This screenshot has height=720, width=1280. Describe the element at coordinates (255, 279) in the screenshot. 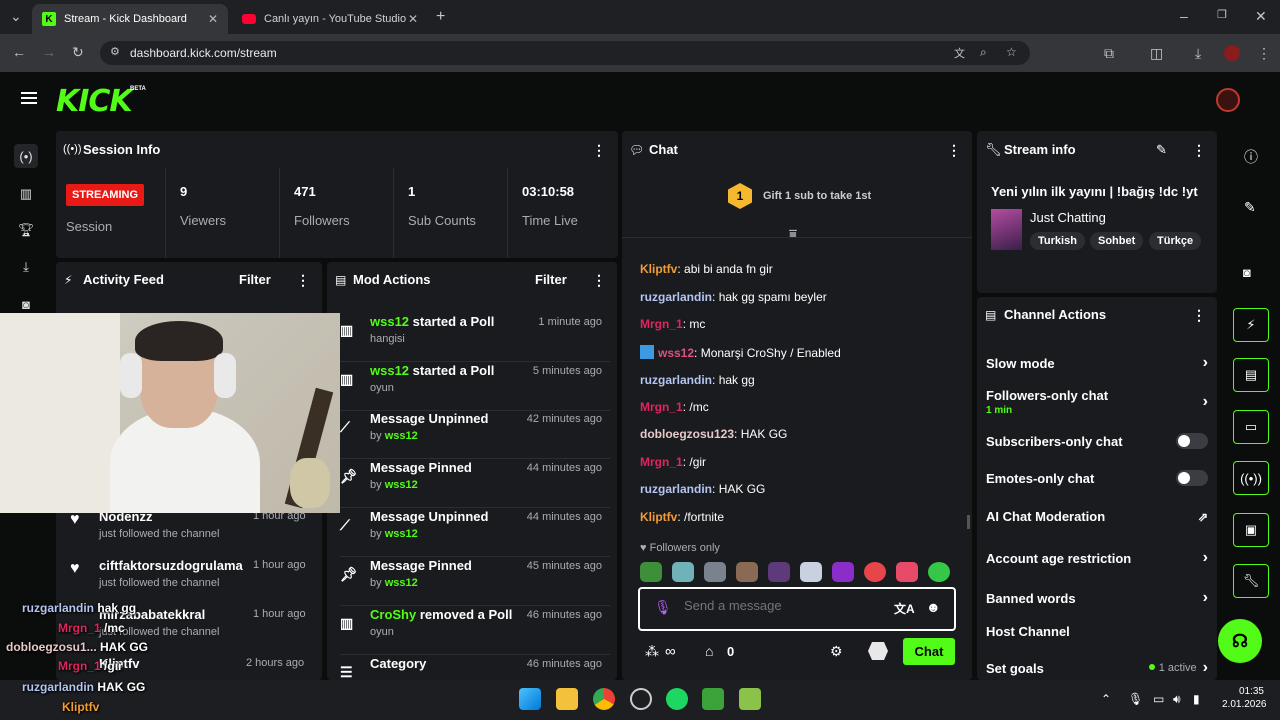

I see `activity-filter-button: Filter` at that location.